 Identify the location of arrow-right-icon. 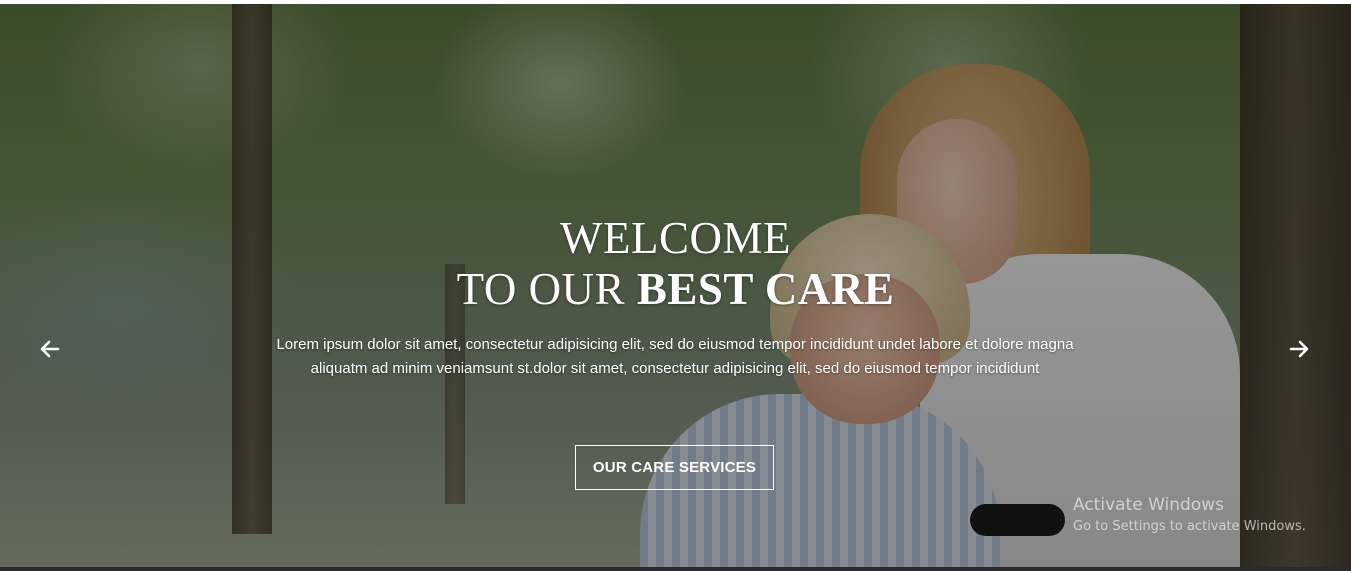
(1299, 349).